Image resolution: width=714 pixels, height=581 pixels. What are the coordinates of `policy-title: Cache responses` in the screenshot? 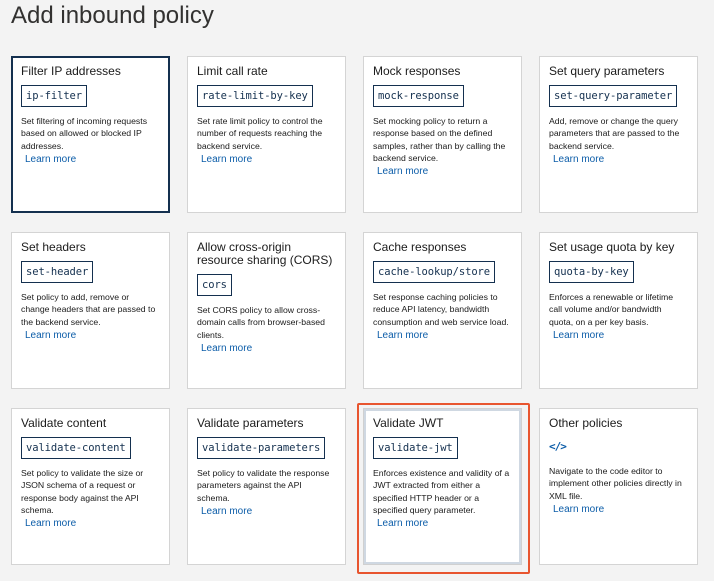 It's located at (420, 247).